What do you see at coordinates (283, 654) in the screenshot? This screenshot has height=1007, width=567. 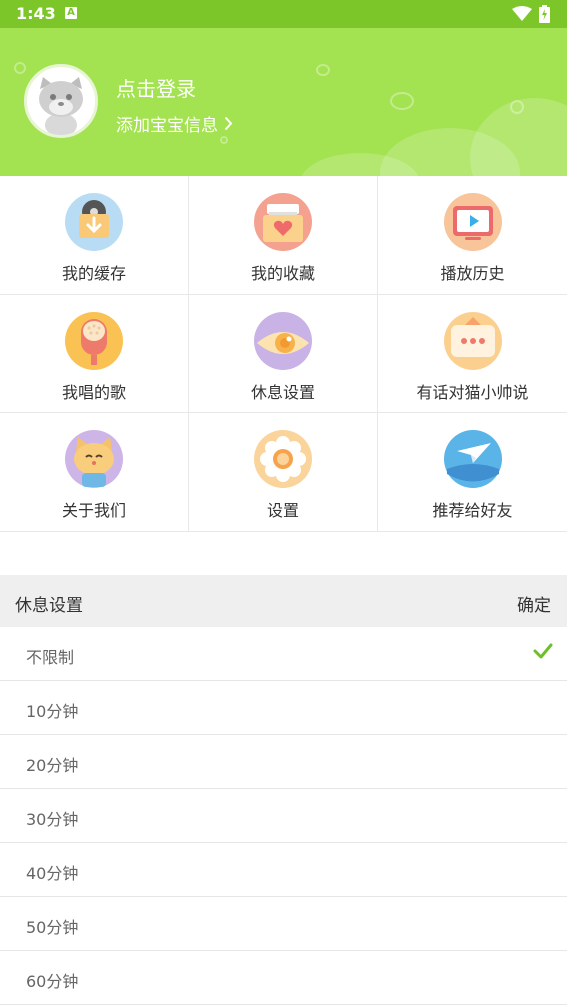 I see `rest-option: 不限制` at bounding box center [283, 654].